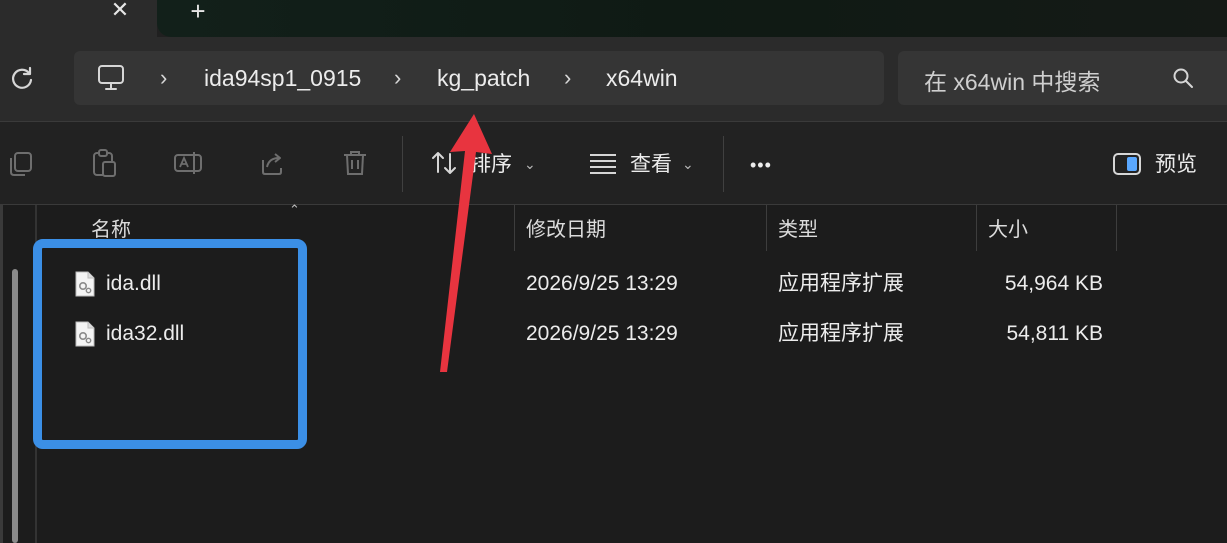 The width and height of the screenshot is (1227, 543). Describe the element at coordinates (170, 344) in the screenshot. I see `highlight-box` at that location.